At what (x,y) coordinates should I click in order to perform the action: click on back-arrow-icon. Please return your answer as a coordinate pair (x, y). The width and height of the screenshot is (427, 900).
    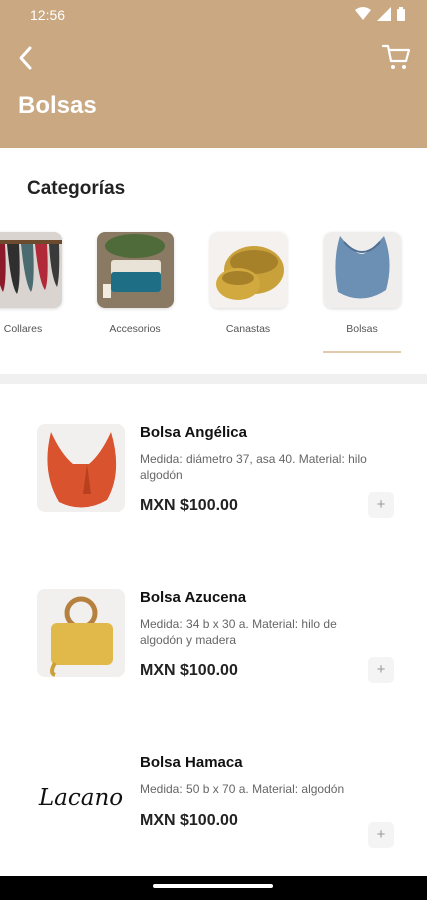
    Looking at the image, I should click on (26, 58).